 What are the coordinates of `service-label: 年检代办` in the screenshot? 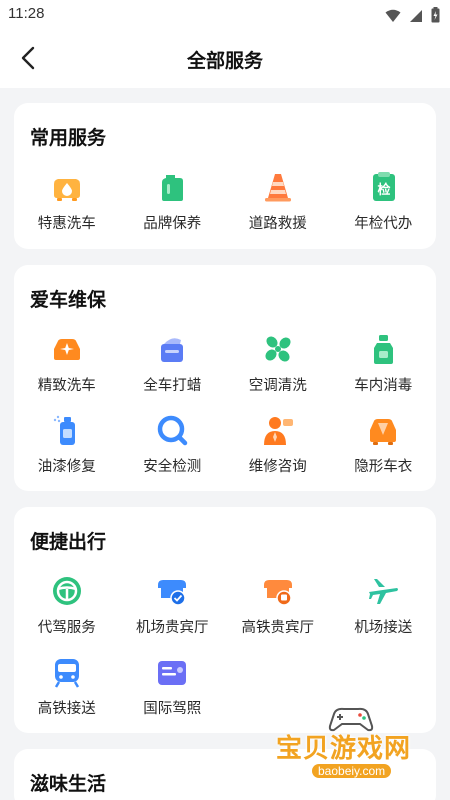 It's located at (383, 224).